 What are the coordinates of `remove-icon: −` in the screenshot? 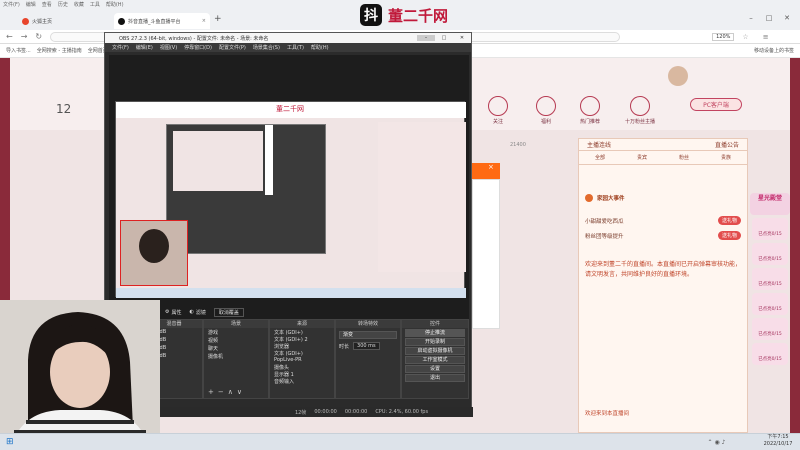 It's located at (221, 392).